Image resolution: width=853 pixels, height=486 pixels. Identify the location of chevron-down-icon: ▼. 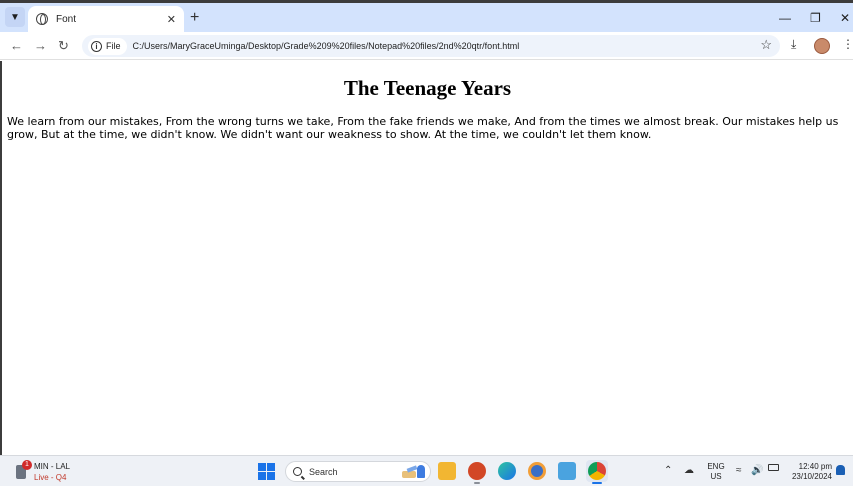
(15, 17).